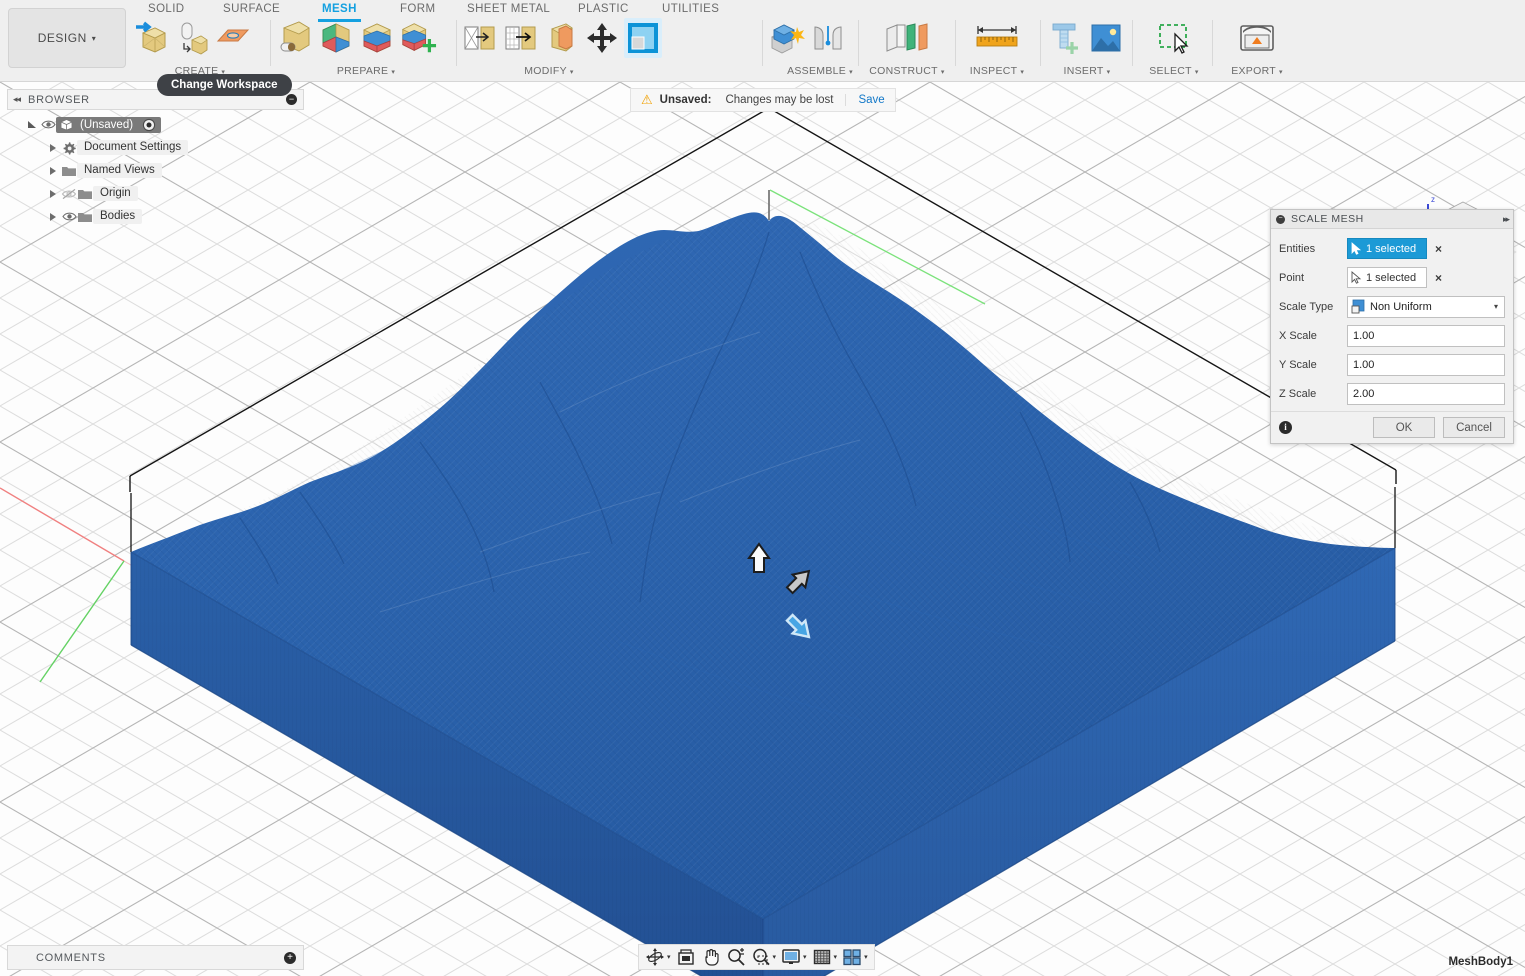  Describe the element at coordinates (907, 38) in the screenshot. I see `construct-plane-icon` at that location.